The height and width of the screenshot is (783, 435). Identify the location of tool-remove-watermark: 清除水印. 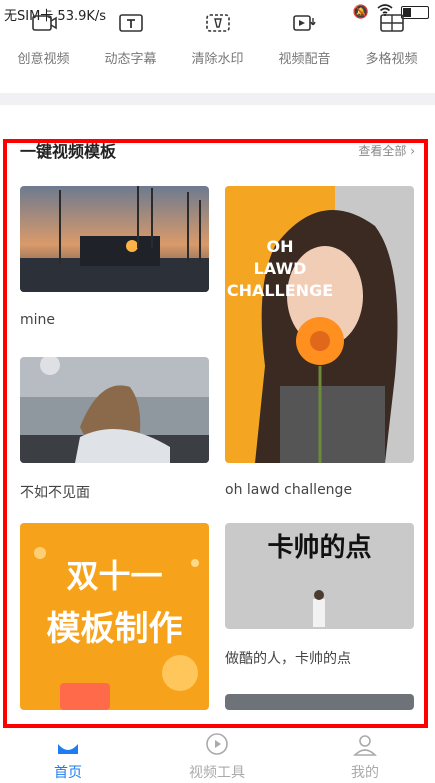
(218, 43).